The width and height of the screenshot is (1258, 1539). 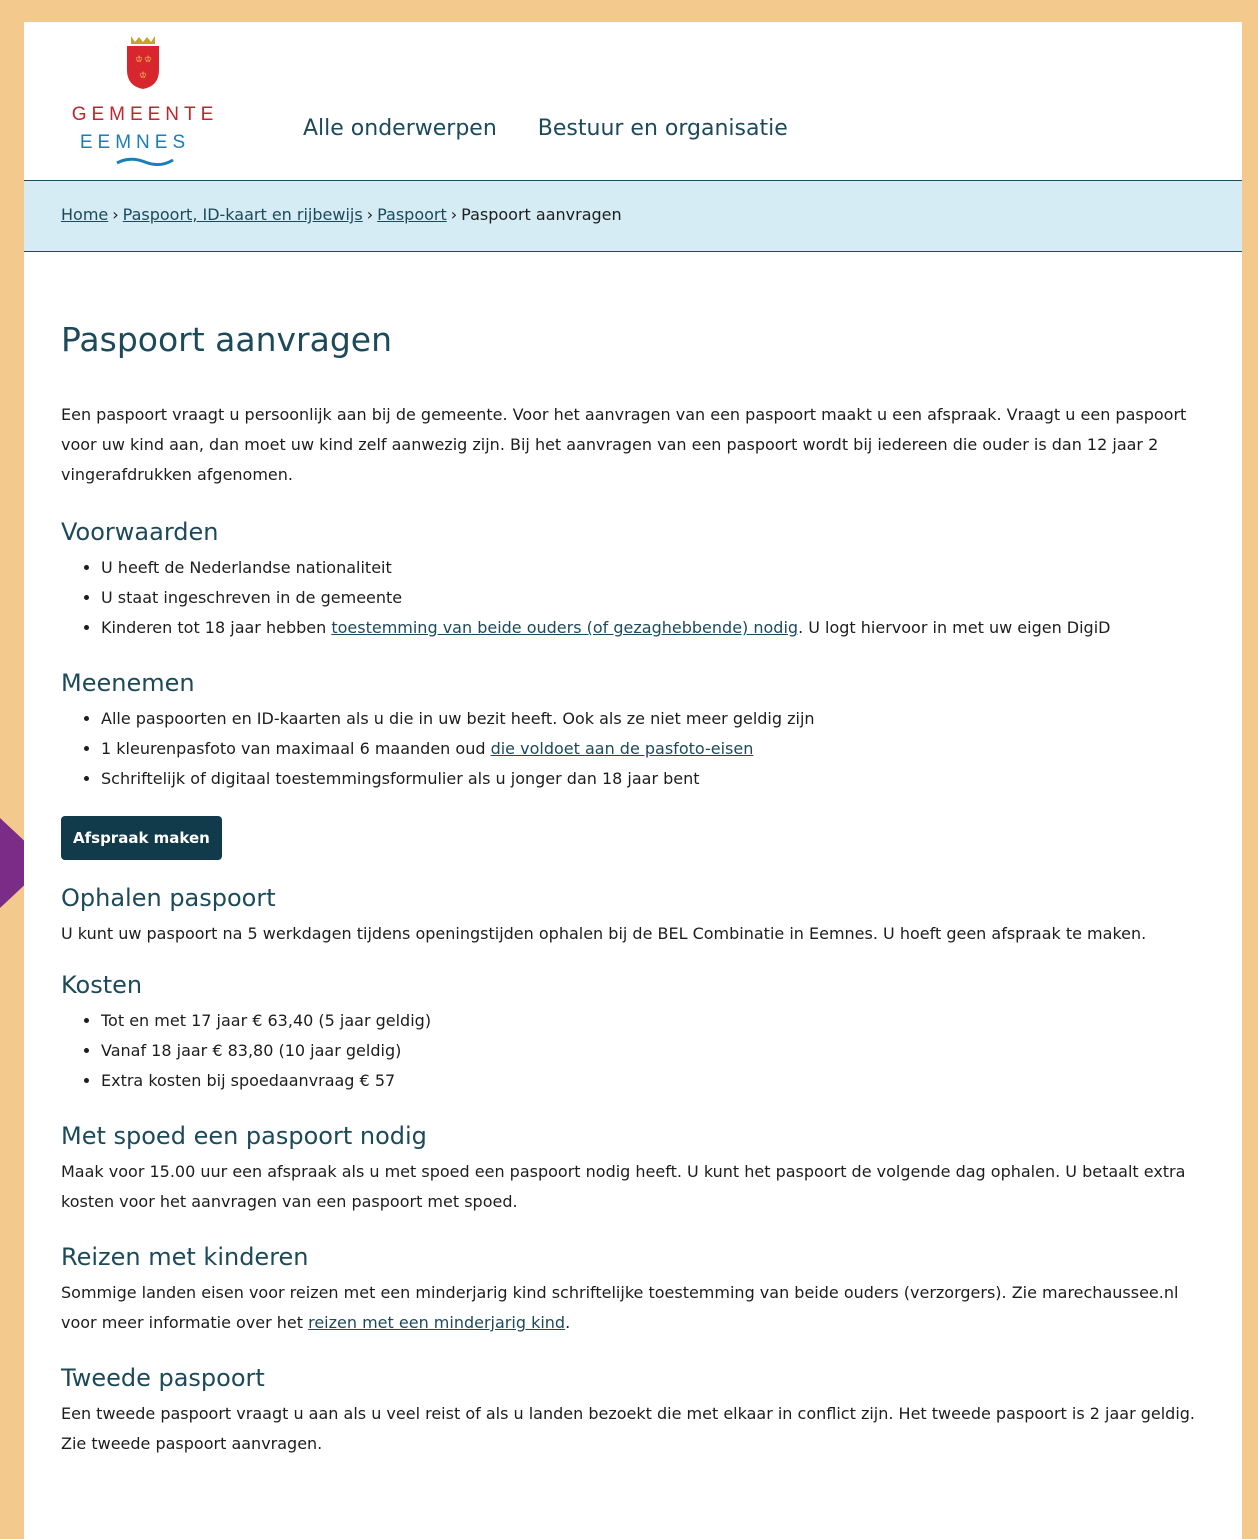 I want to click on logo-text-eemnes: EEMNES, so click(x=135, y=142).